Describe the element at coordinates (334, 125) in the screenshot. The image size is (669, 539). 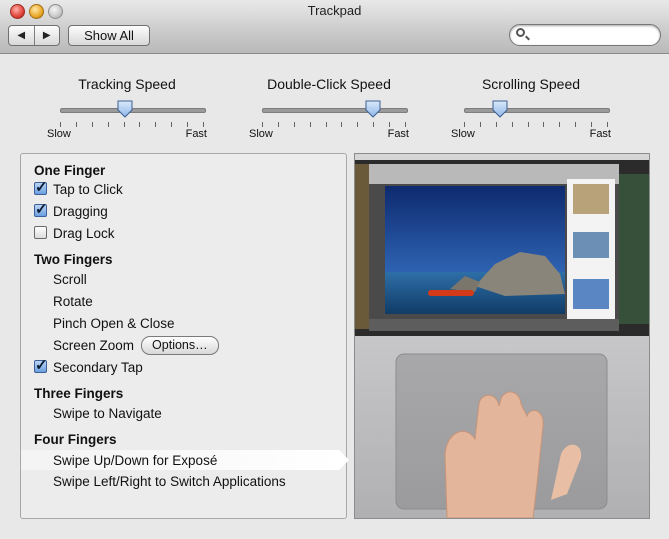
I see `double-click-speed-ticks` at that location.